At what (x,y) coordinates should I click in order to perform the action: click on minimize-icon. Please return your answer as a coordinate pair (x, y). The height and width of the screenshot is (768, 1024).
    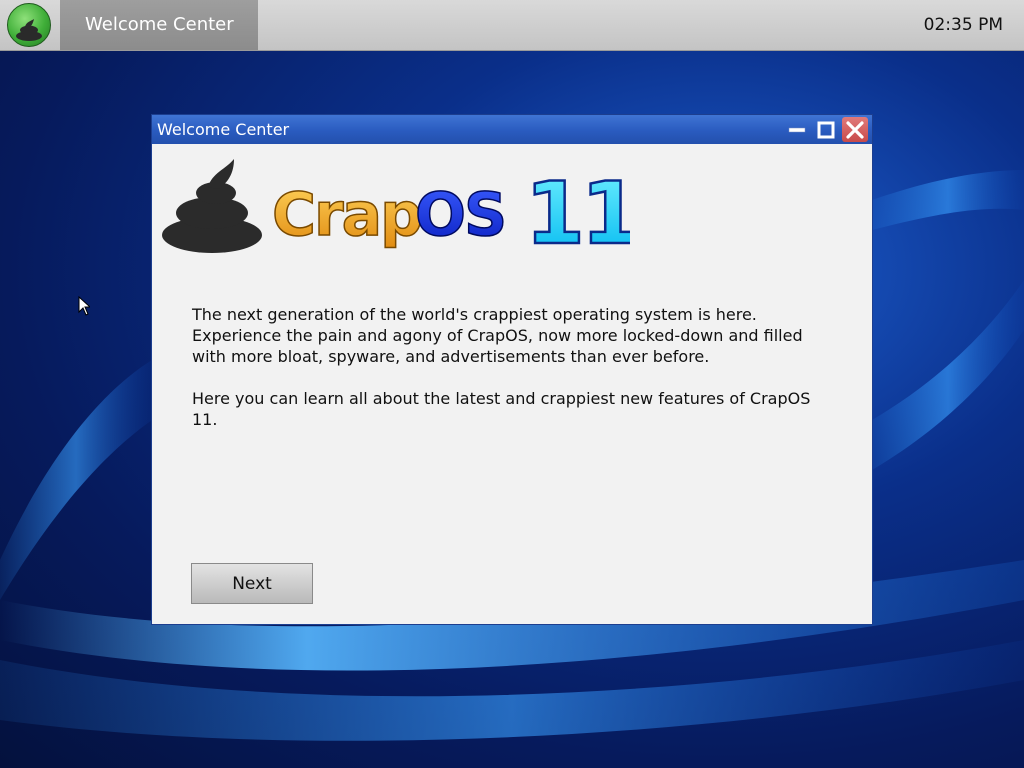
    Looking at the image, I should click on (797, 129).